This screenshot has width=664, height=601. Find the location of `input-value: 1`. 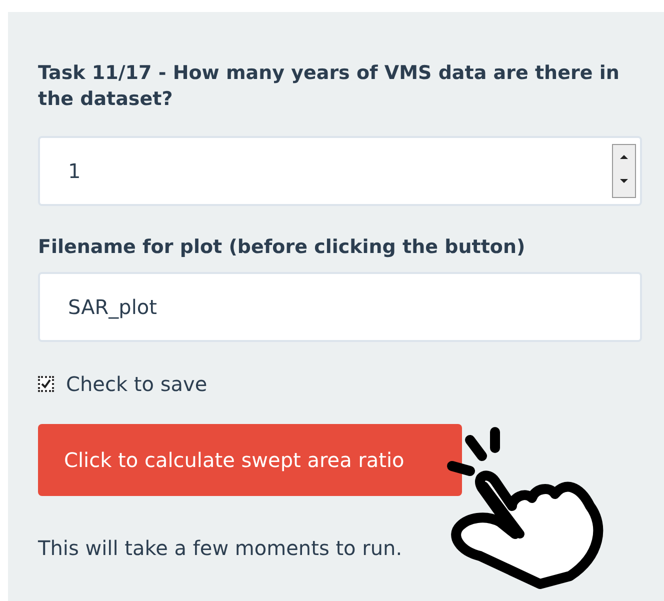

input-value: 1 is located at coordinates (74, 171).